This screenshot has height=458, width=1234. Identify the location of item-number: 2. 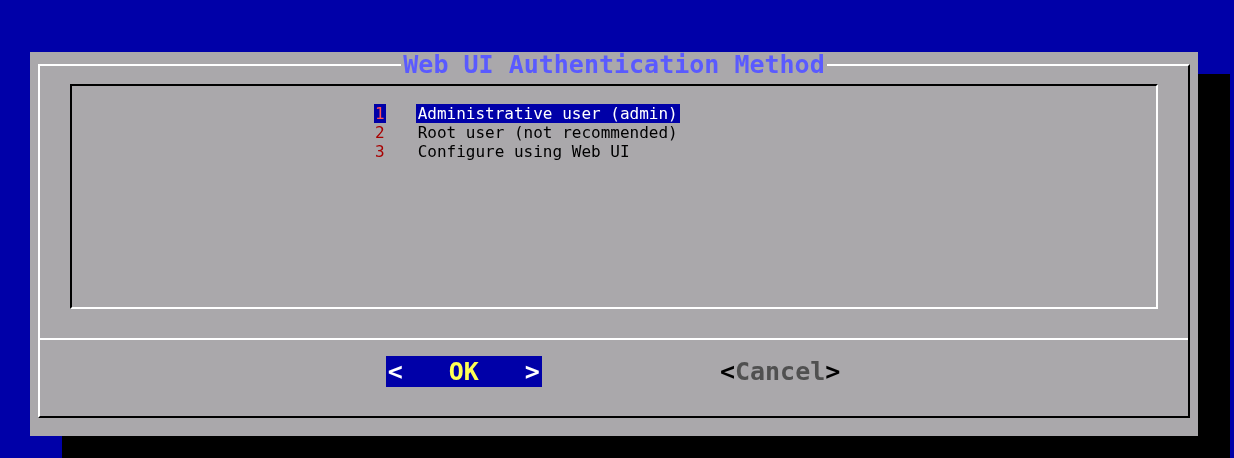
(380, 132).